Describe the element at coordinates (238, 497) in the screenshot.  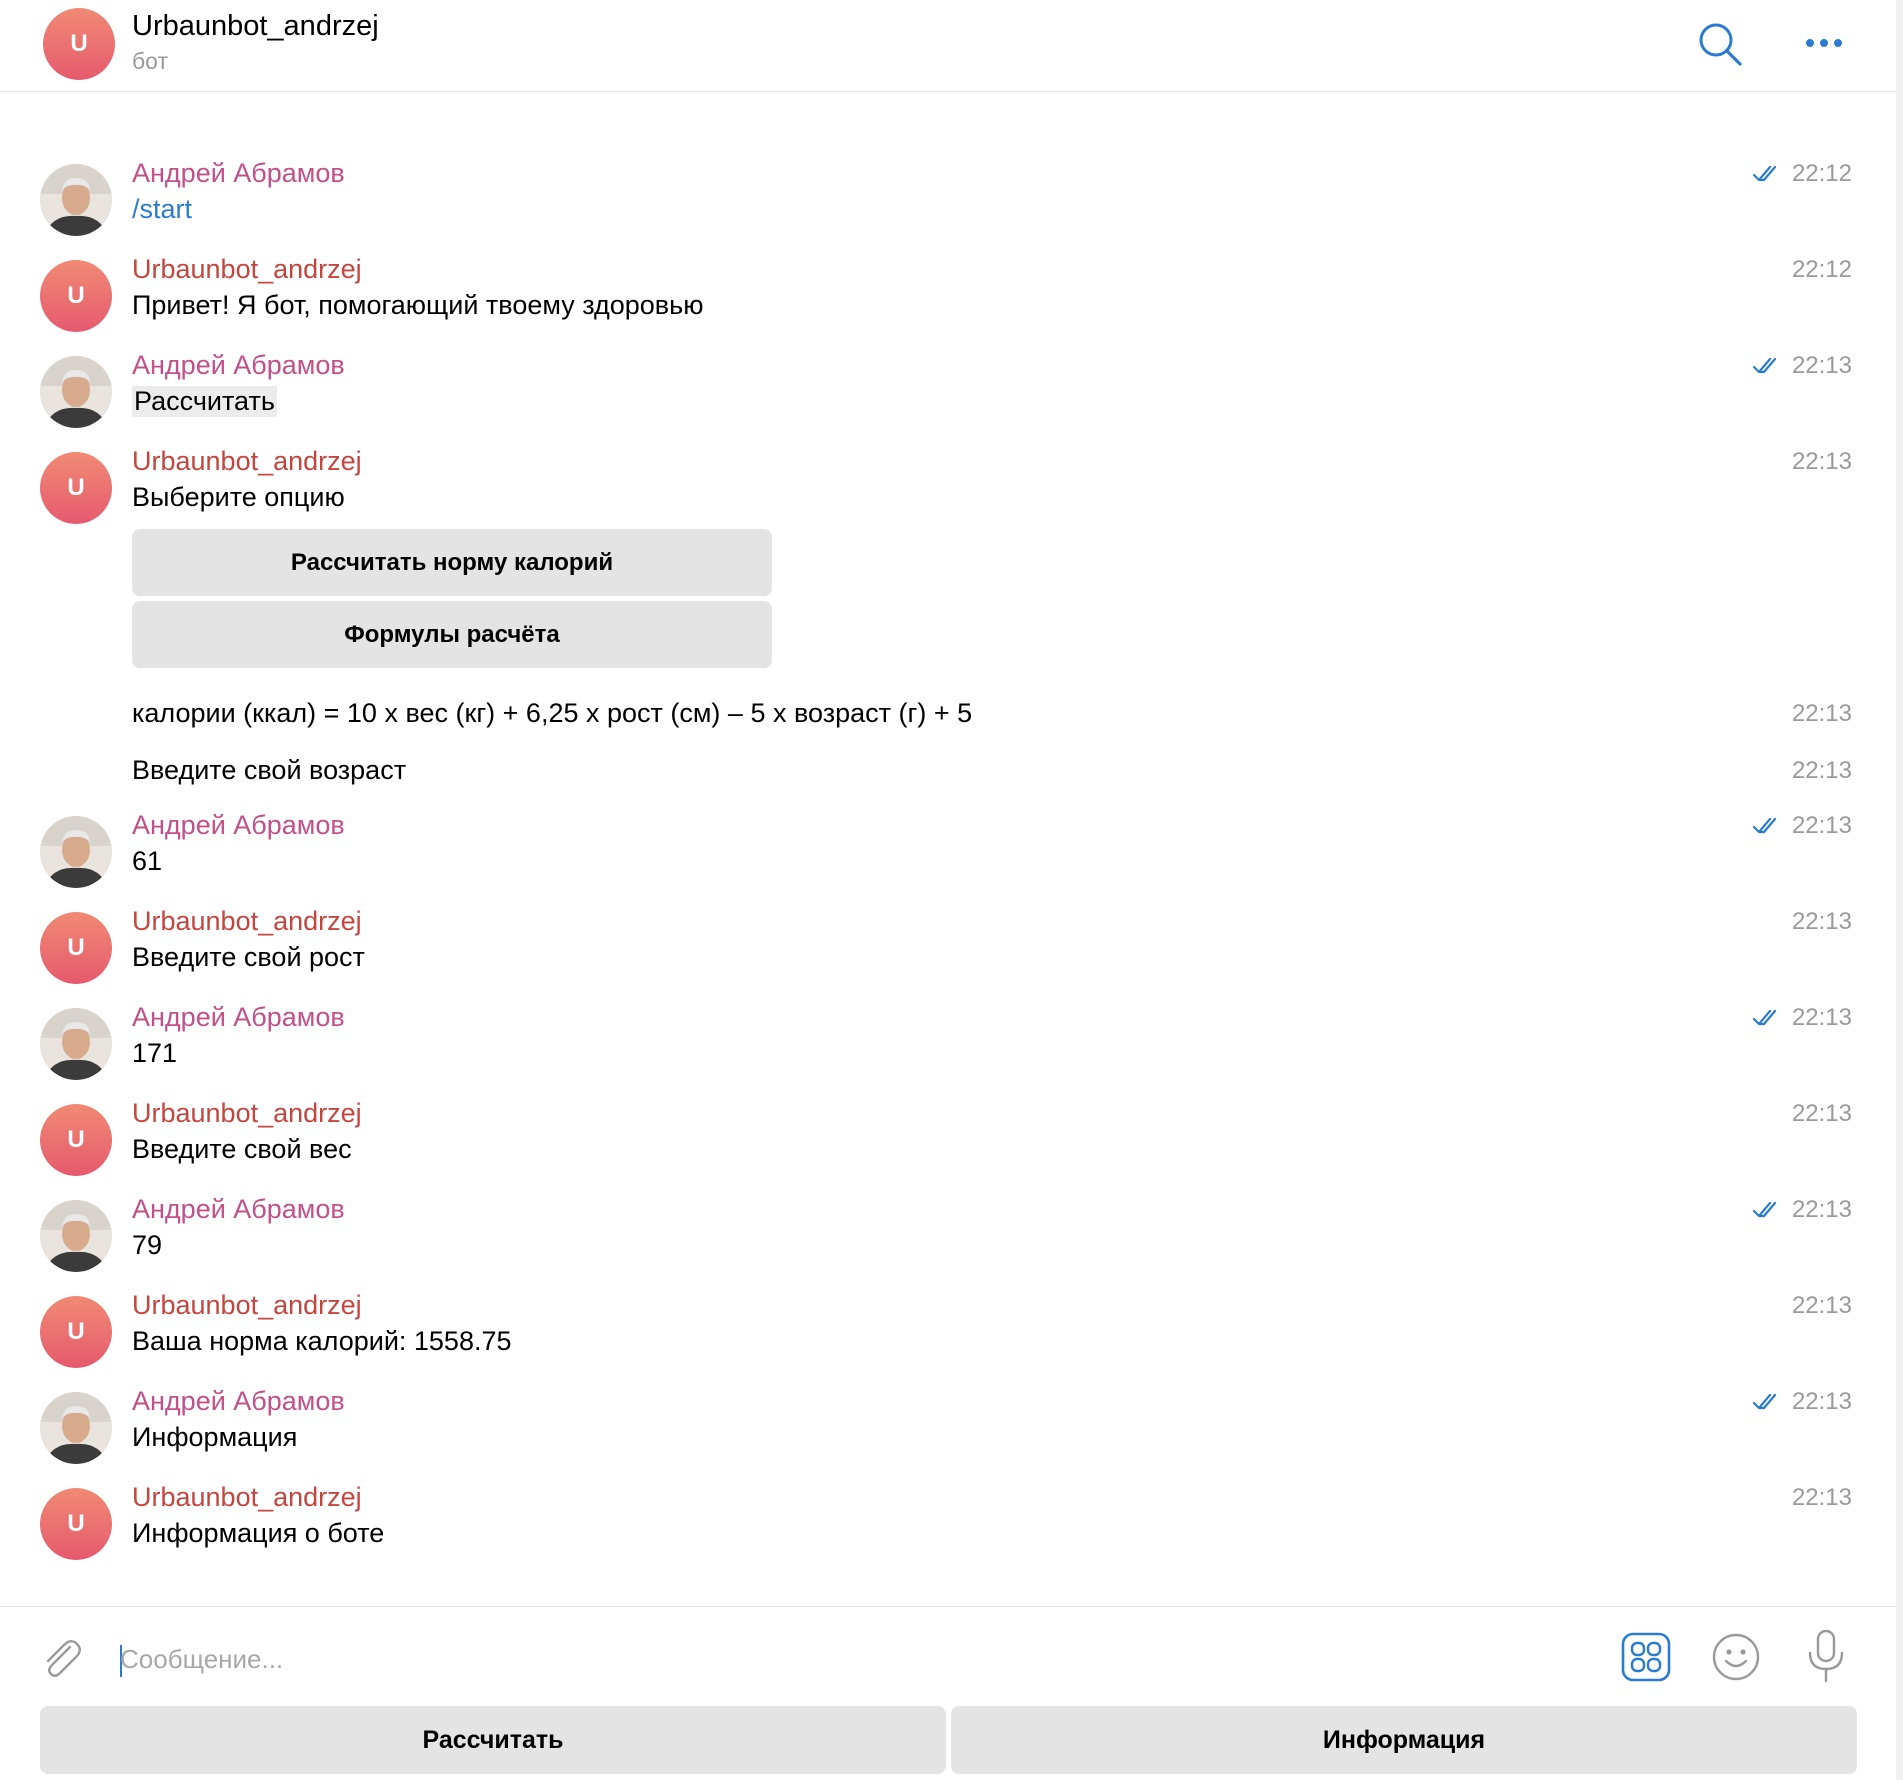
I see `message-text: Выберите опцию` at that location.